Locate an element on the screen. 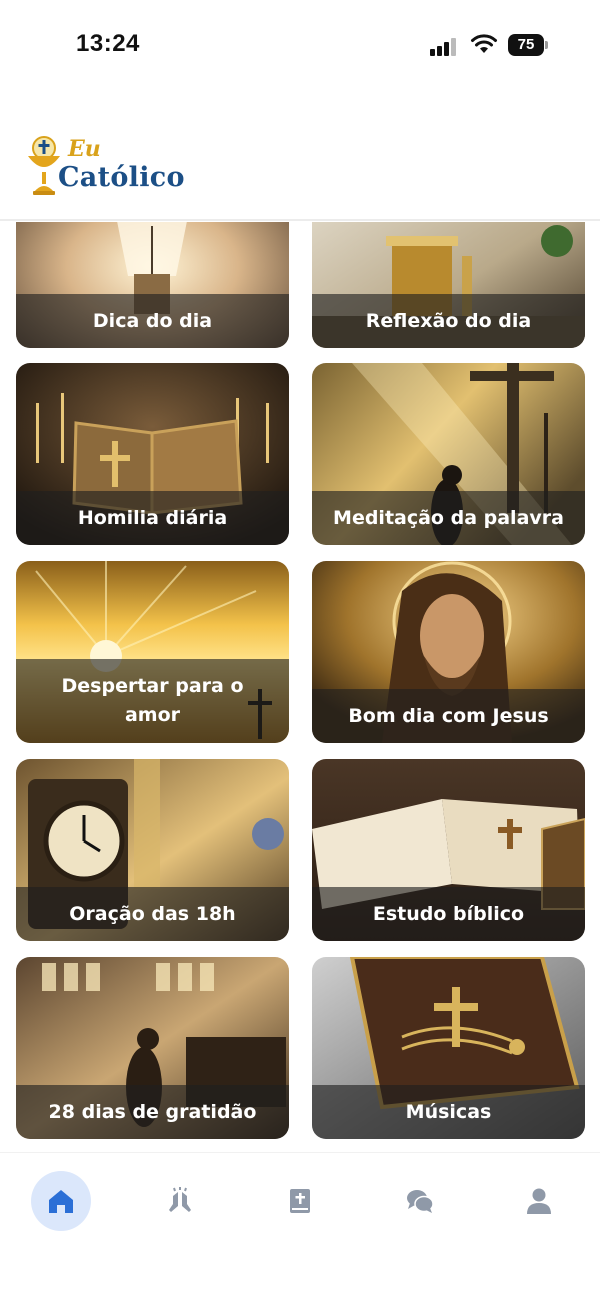  user-icon is located at coordinates (539, 1201).